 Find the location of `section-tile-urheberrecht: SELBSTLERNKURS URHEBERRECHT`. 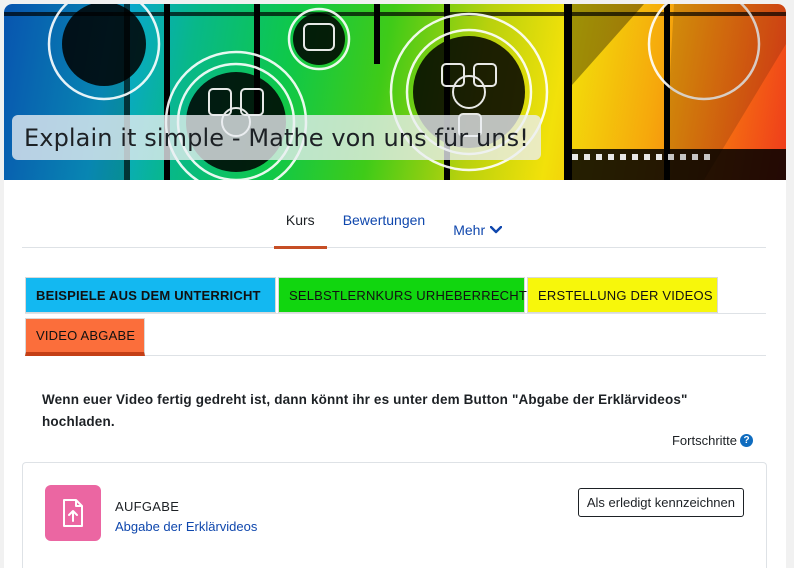

section-tile-urheberrecht: SELBSTLERNKURS URHEBERRECHT is located at coordinates (402, 295).